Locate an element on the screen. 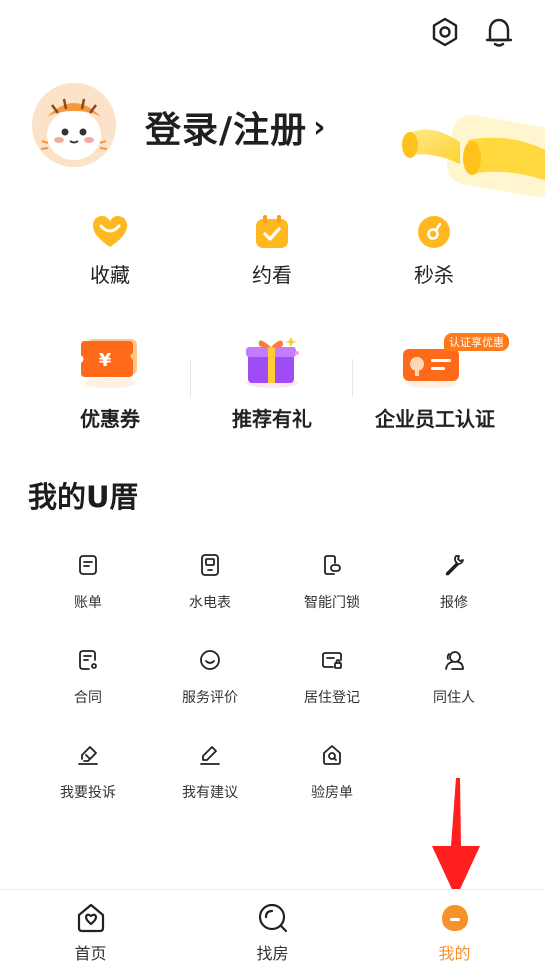 Image resolution: width=545 pixels, height=971 pixels. avatar is located at coordinates (74, 125).